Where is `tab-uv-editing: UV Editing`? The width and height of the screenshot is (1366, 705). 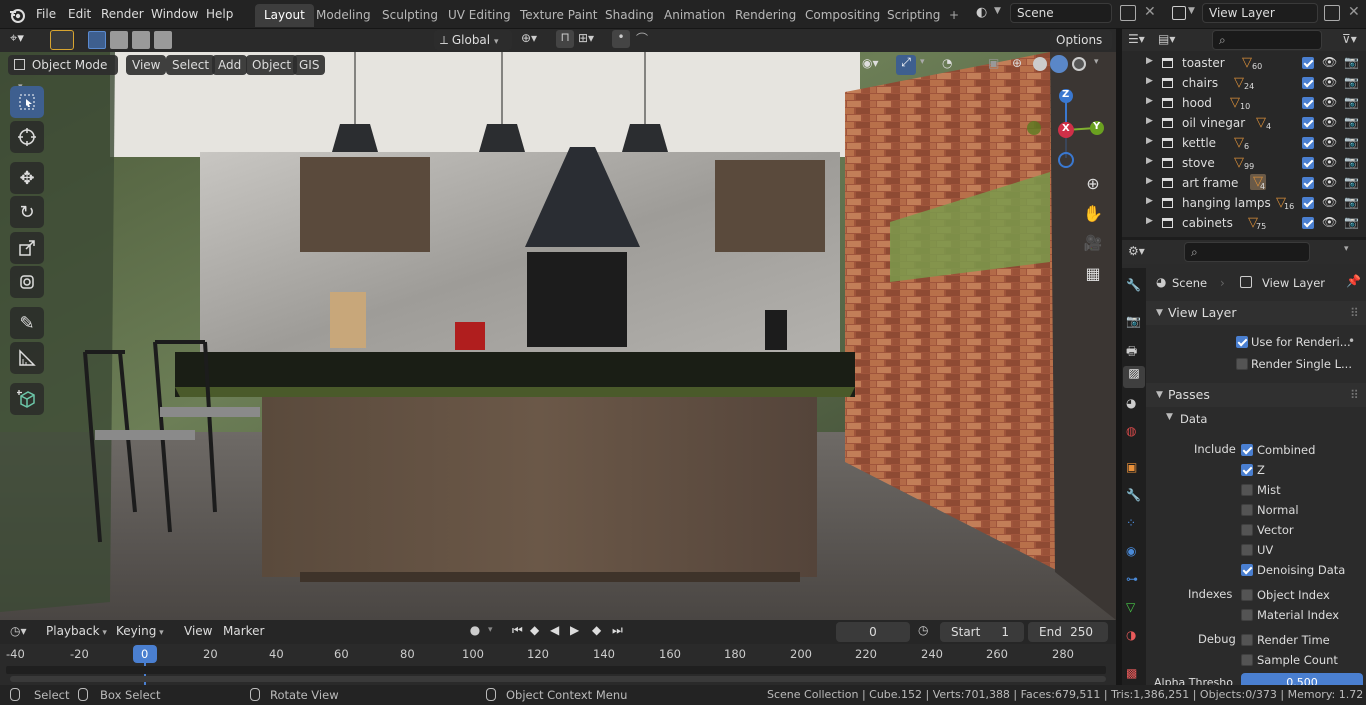 tab-uv-editing: UV Editing is located at coordinates (479, 15).